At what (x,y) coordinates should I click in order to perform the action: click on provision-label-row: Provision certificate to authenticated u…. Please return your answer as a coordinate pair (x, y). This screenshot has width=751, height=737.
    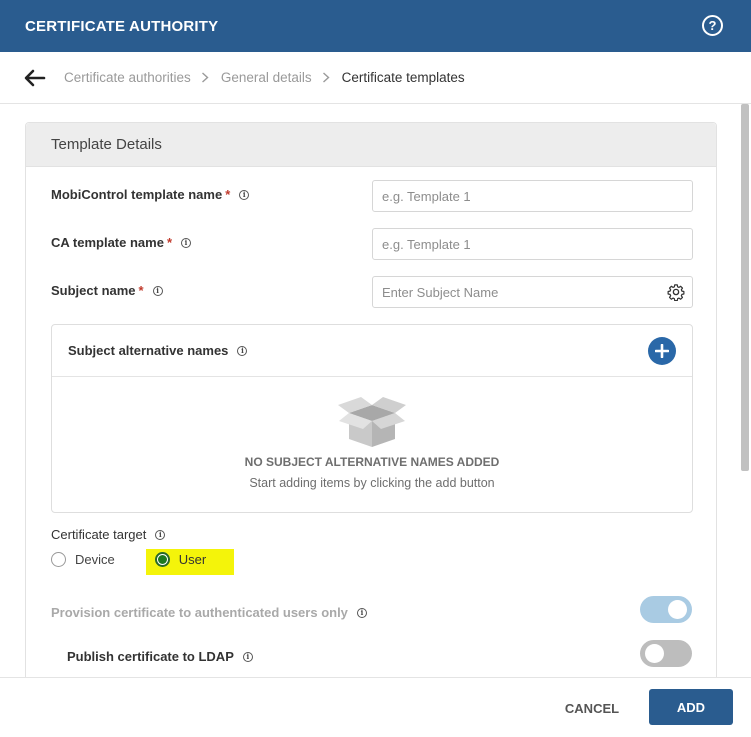
    Looking at the image, I should click on (209, 612).